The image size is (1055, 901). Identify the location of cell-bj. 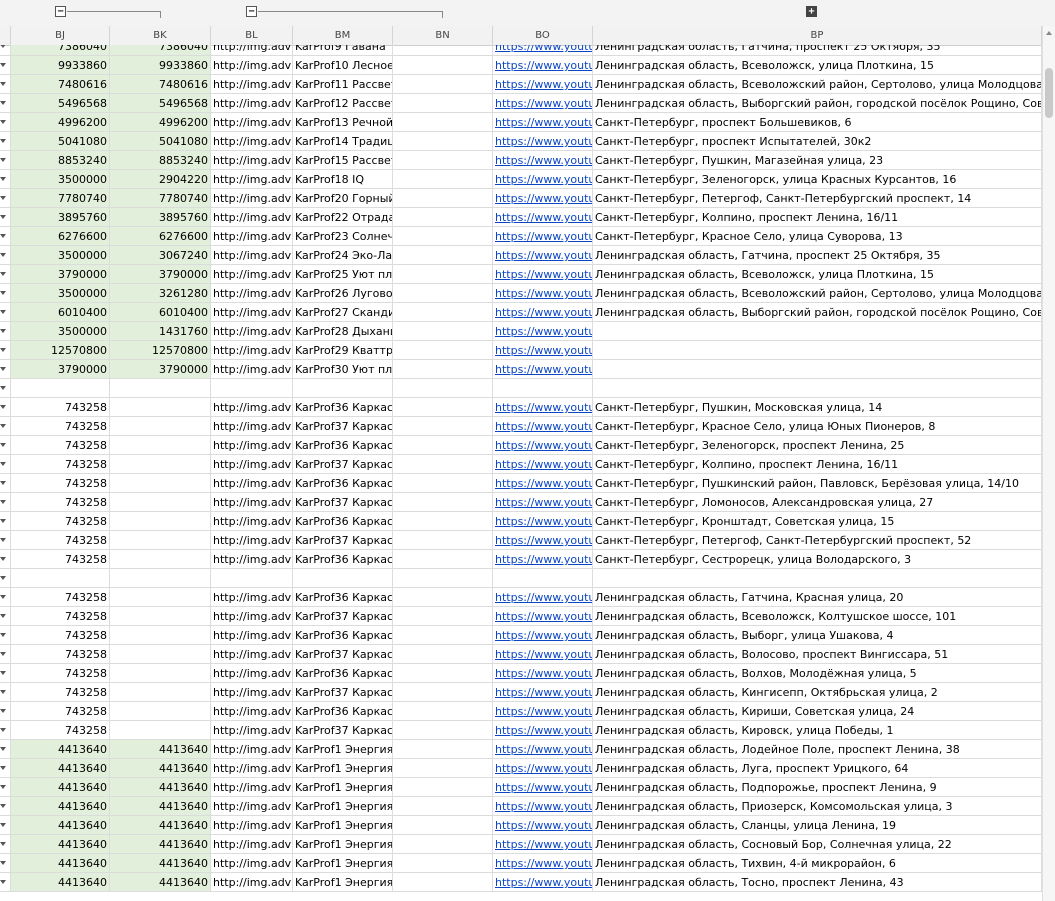
(60, 388).